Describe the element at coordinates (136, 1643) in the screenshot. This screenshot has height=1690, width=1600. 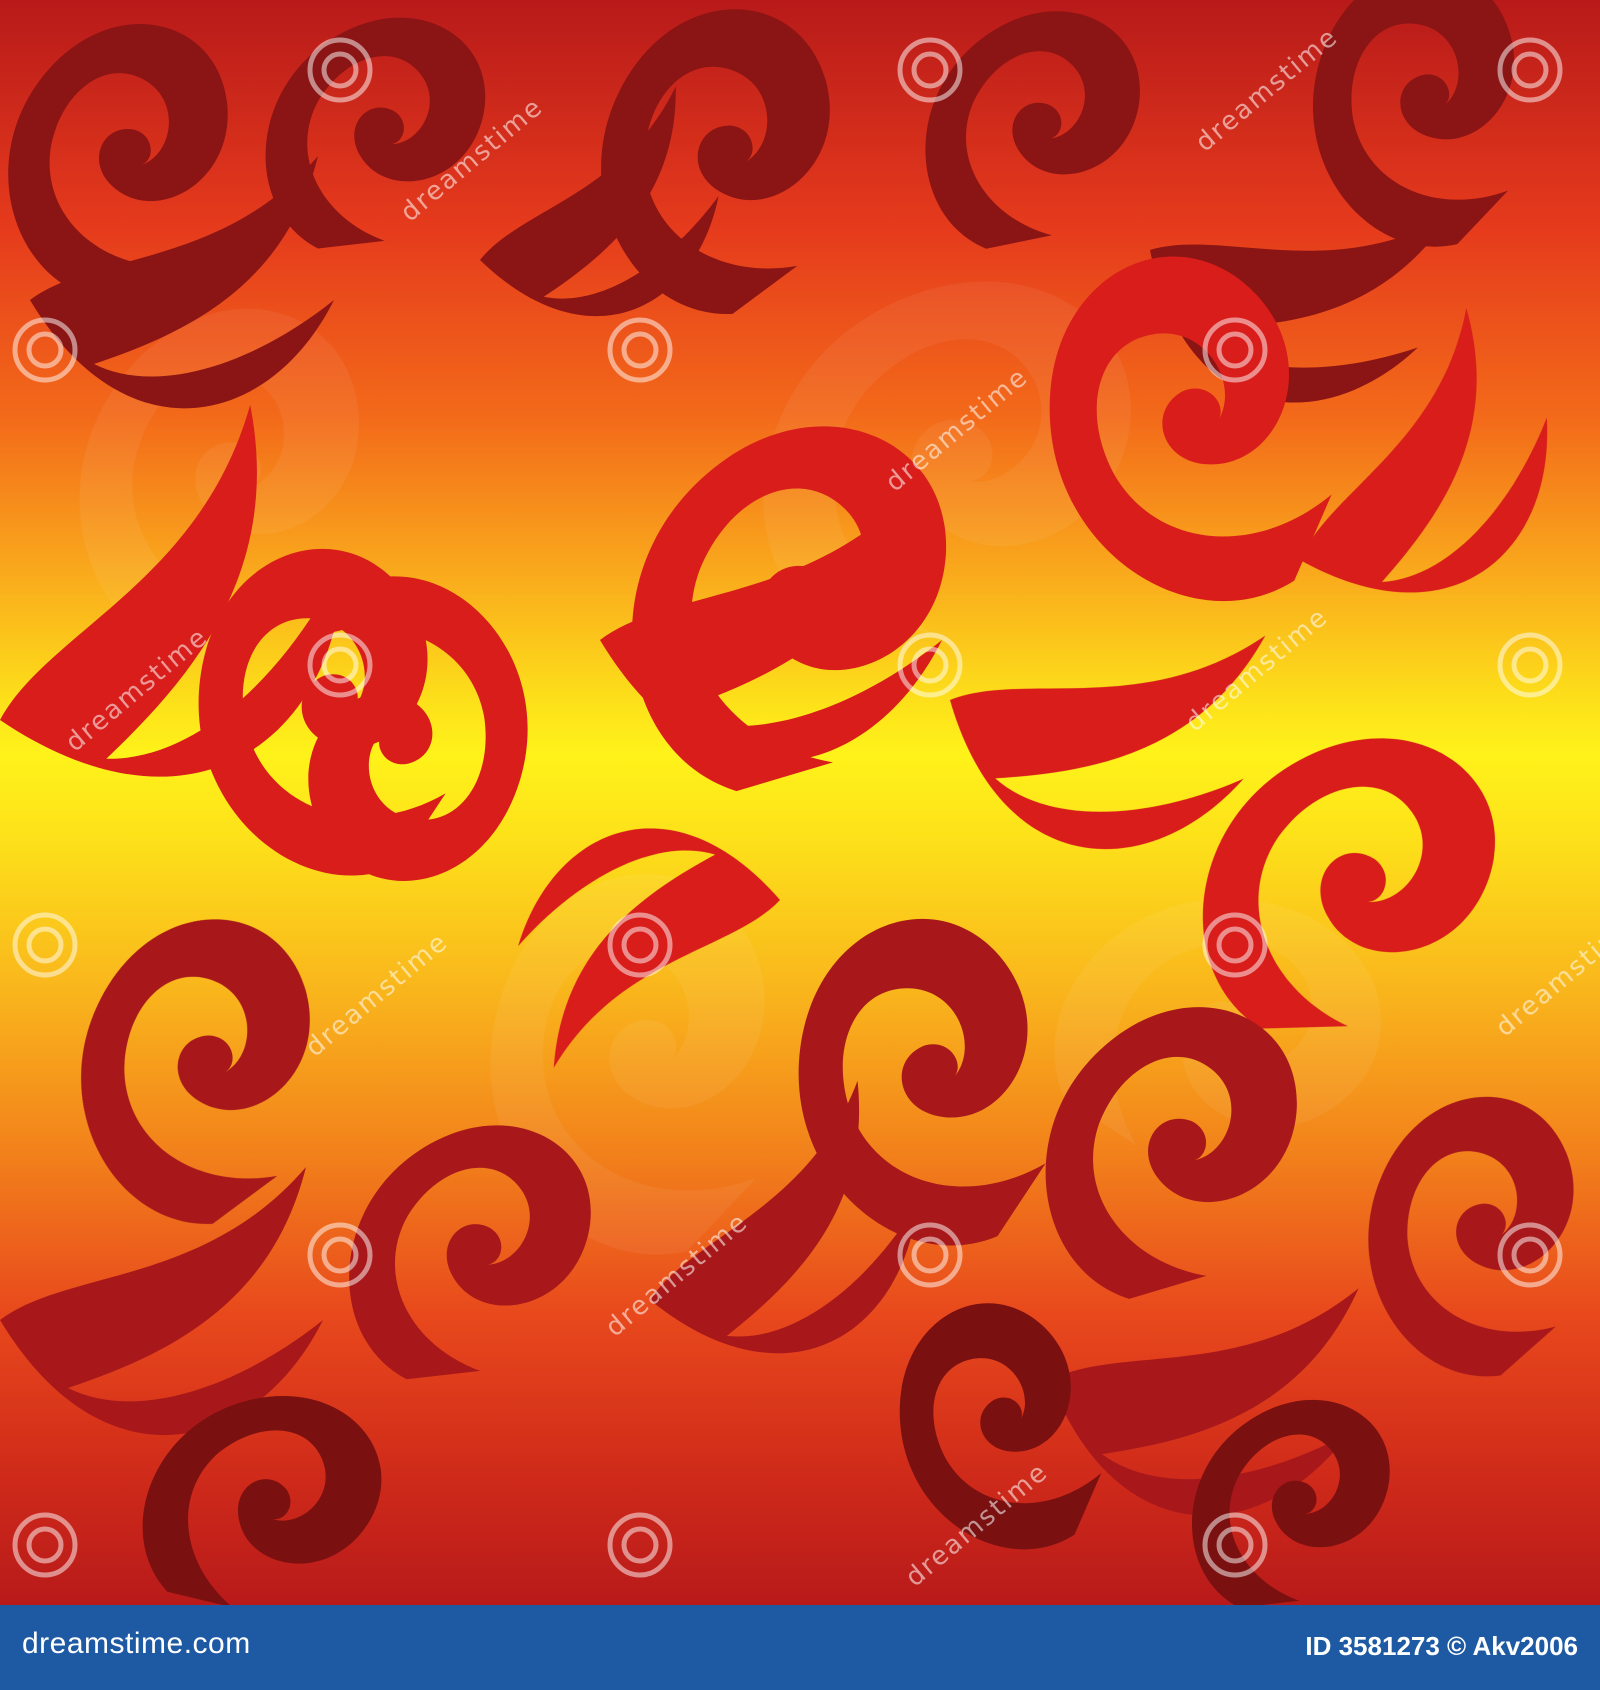
I see `site-name: dreamstime.com` at that location.